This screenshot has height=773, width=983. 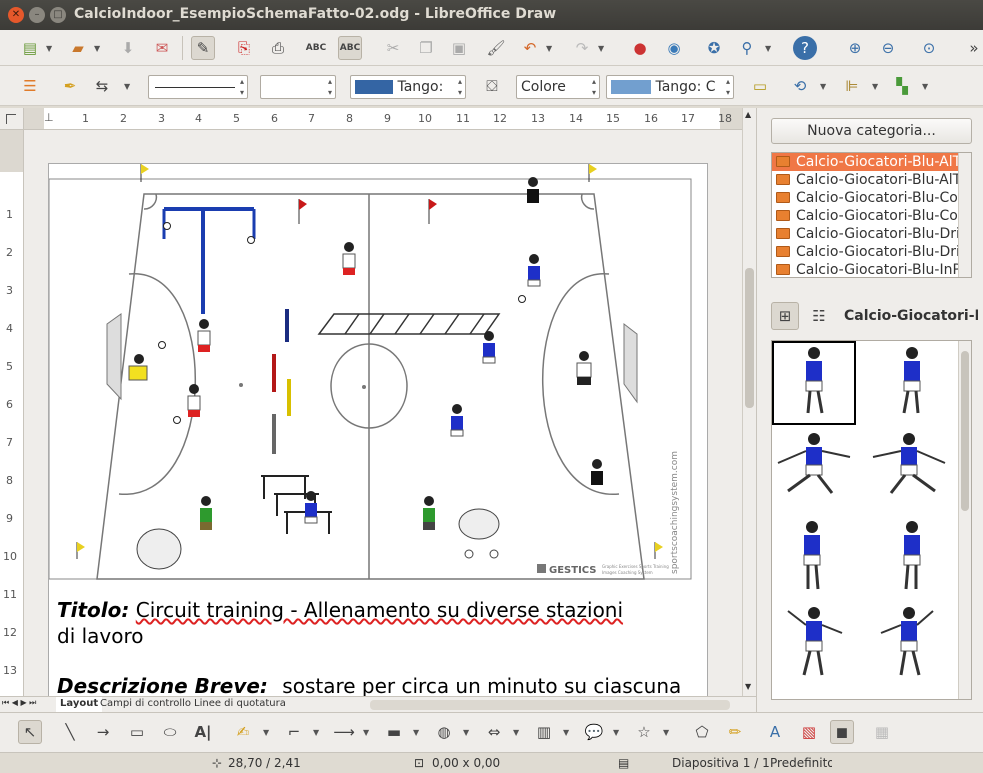 What do you see at coordinates (127, 86) in the screenshot?
I see `arrow-style-dropdown-icon: ▼` at bounding box center [127, 86].